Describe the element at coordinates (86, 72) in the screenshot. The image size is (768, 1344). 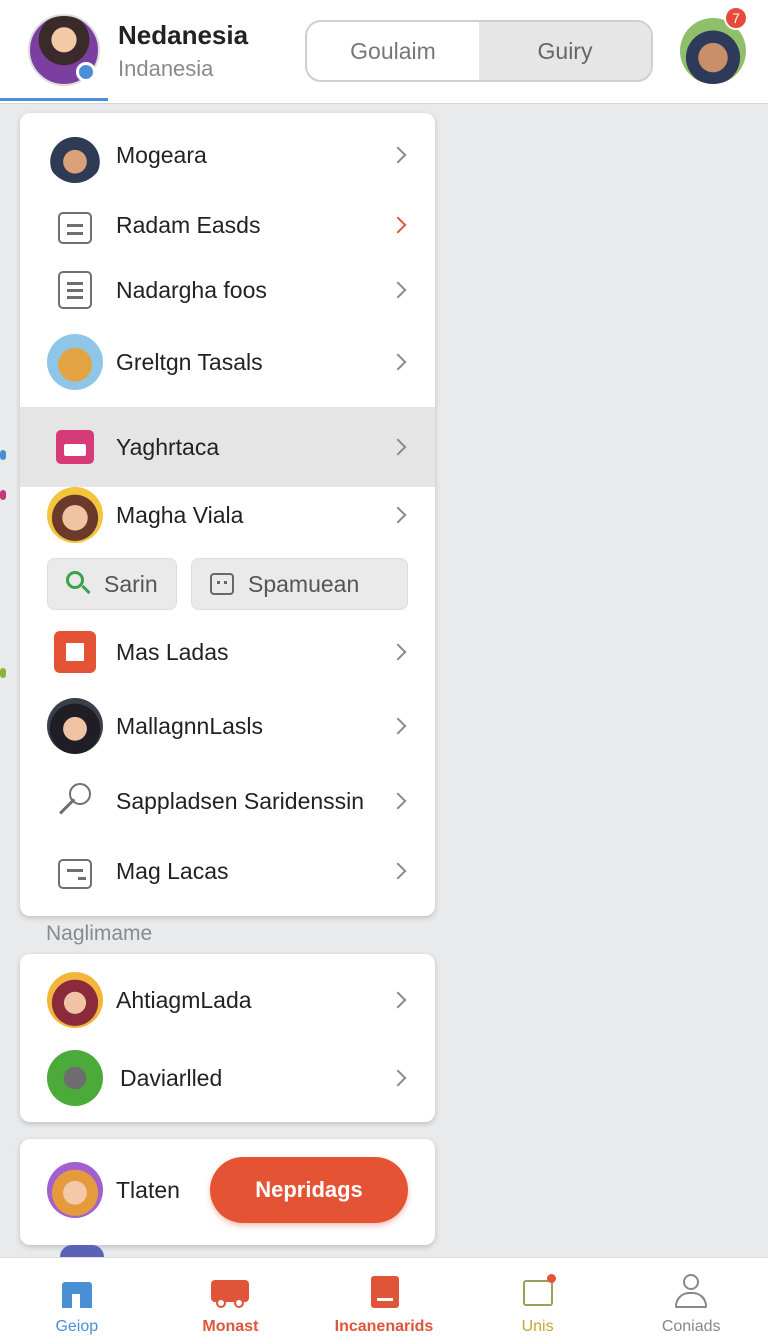
I see `verified-icon` at that location.